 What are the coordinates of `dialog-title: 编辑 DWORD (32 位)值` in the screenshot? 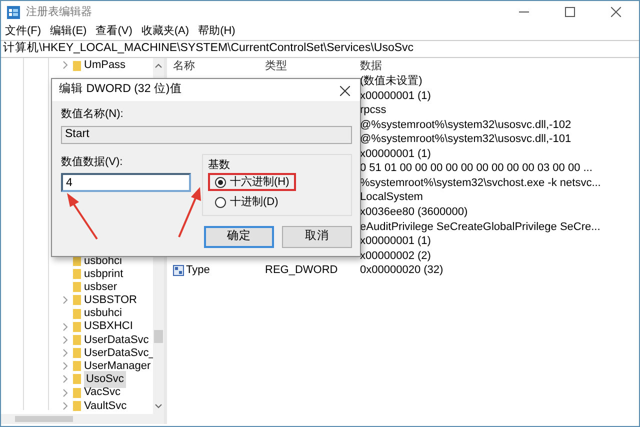 It's located at (120, 90).